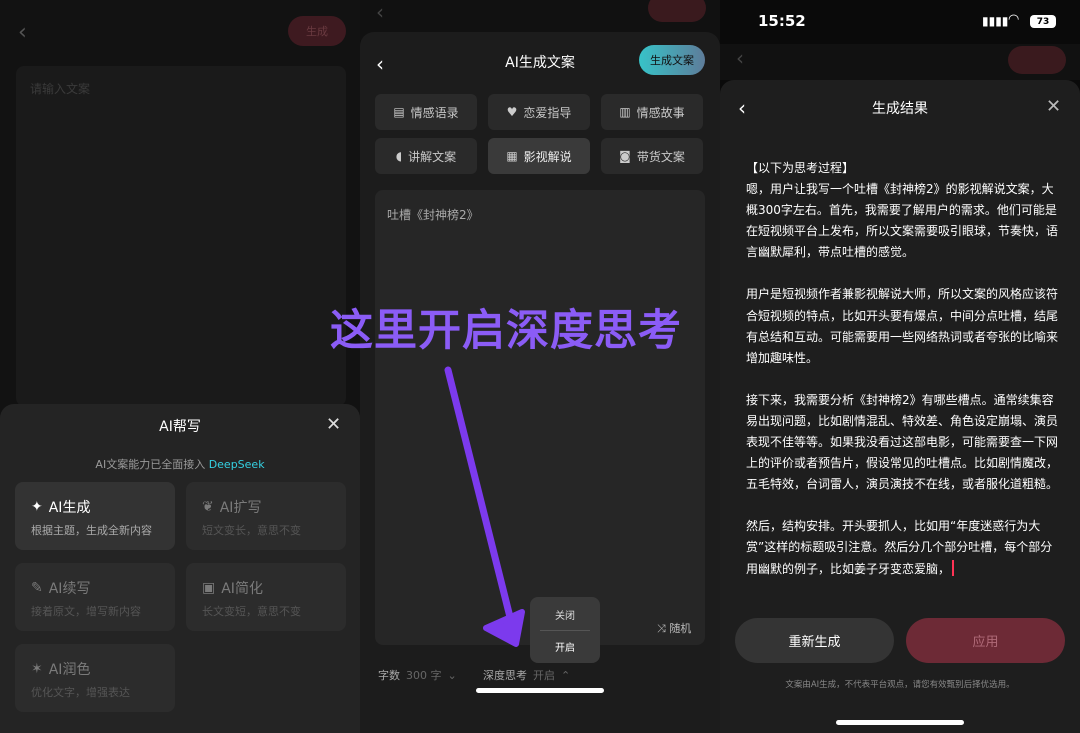 Image resolution: width=1080 pixels, height=733 pixels. I want to click on chevron-down-icon: ⌄, so click(452, 675).